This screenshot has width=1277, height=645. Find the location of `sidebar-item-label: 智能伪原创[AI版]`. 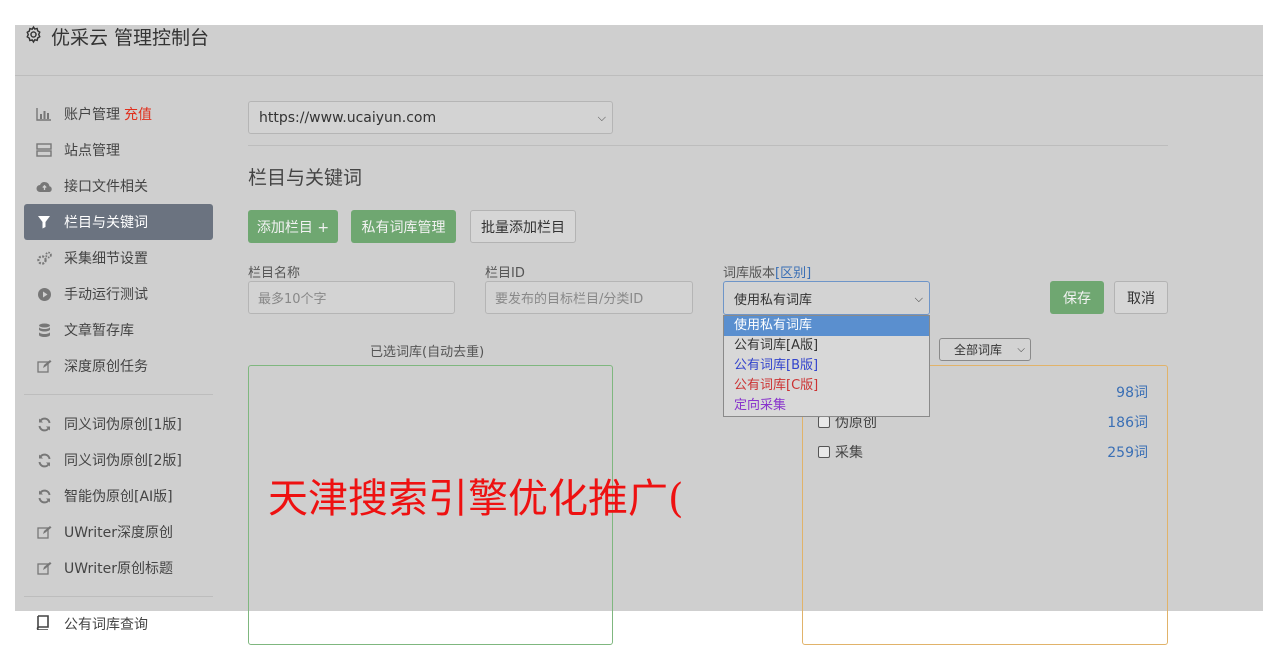

sidebar-item-label: 智能伪原创[AI版] is located at coordinates (118, 497).